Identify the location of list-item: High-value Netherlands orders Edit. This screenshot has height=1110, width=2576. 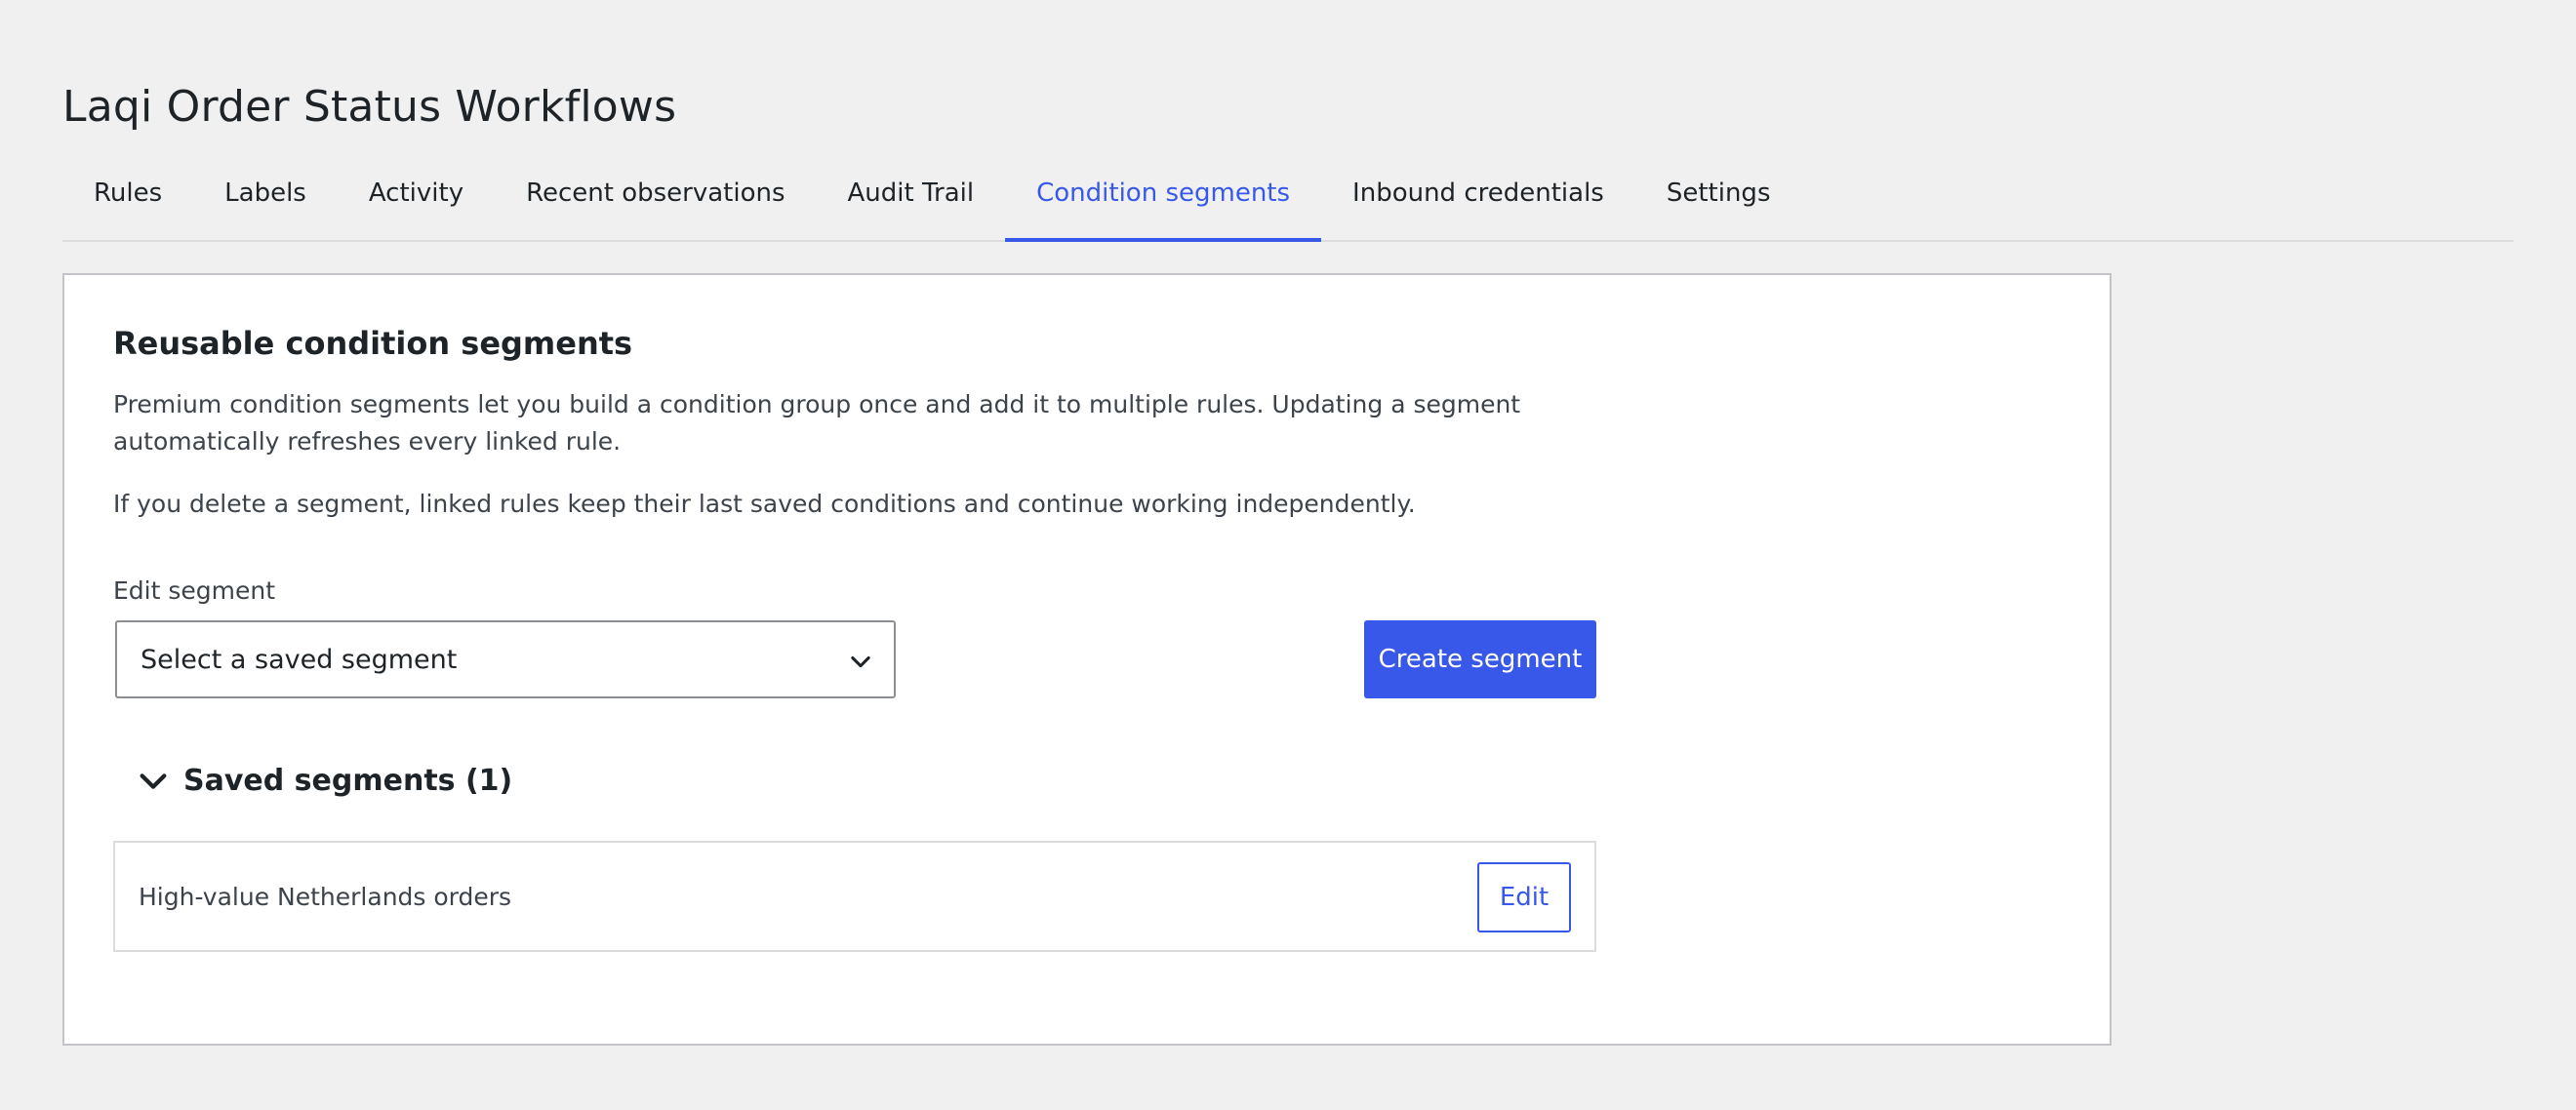
(854, 896).